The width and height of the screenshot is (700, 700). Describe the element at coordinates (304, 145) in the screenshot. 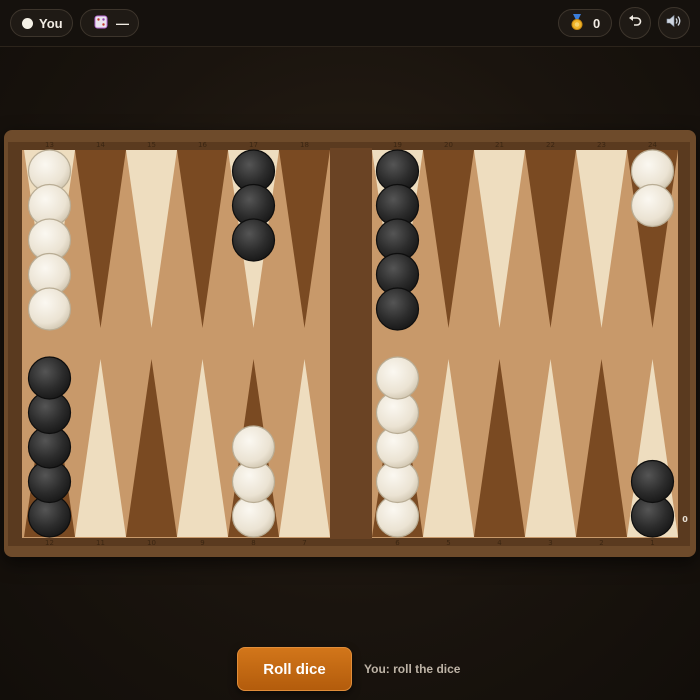

I see `point-label-top-18: 18` at that location.